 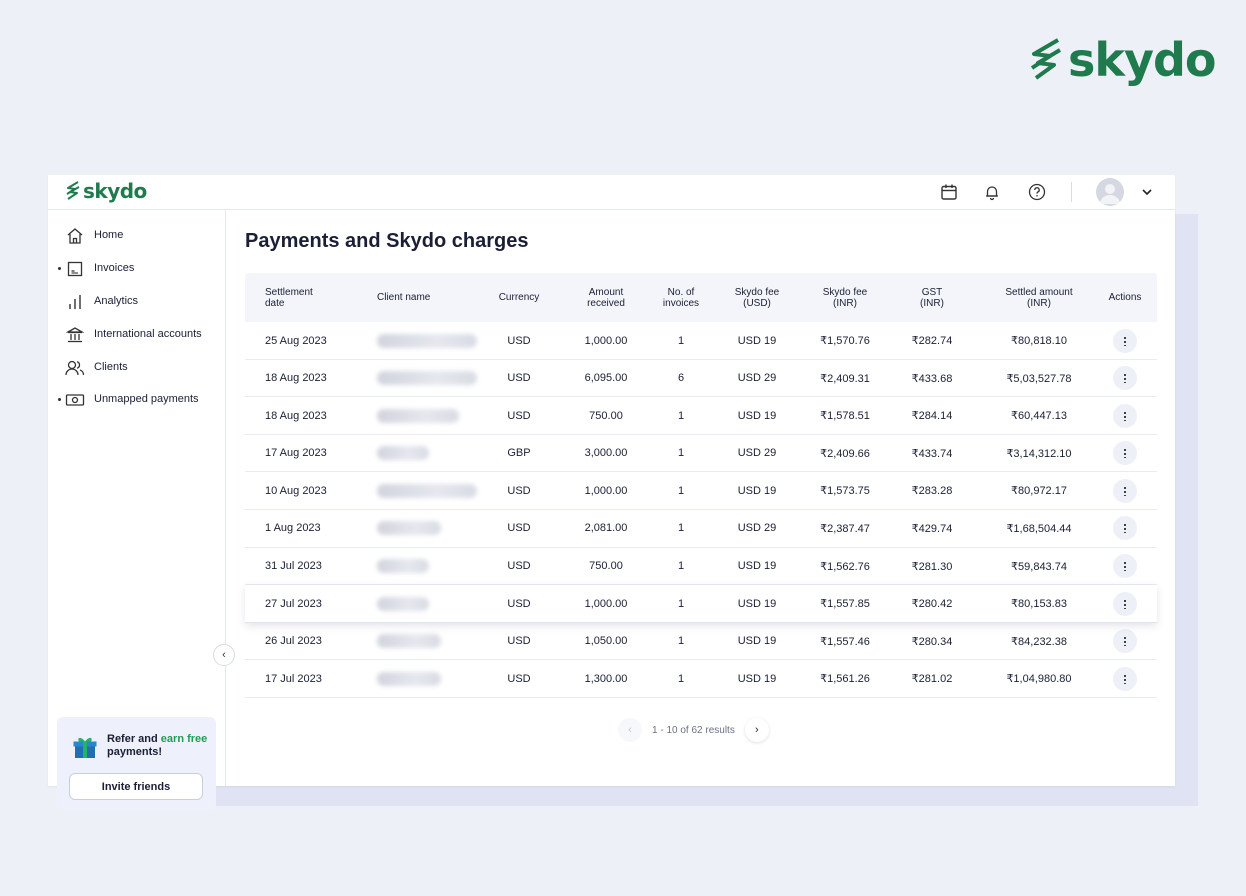 I want to click on cell-settled-amount-inr: ₹80,153.83, so click(x=1039, y=604).